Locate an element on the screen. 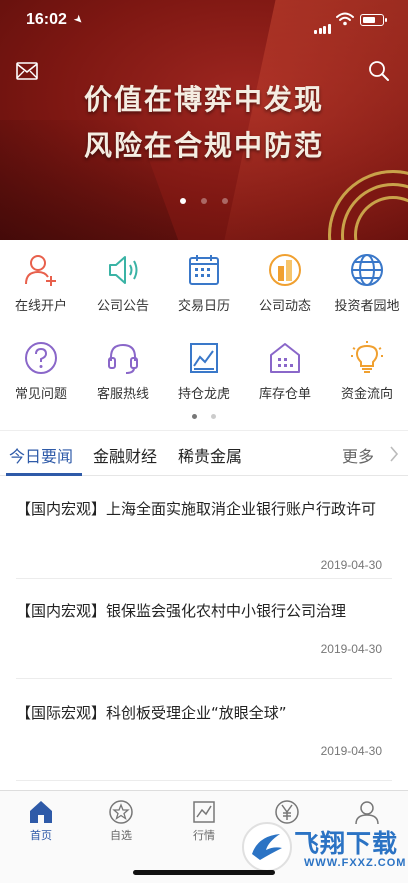 Image resolution: width=408 pixels, height=883 pixels. calendar-icon is located at coordinates (204, 270).